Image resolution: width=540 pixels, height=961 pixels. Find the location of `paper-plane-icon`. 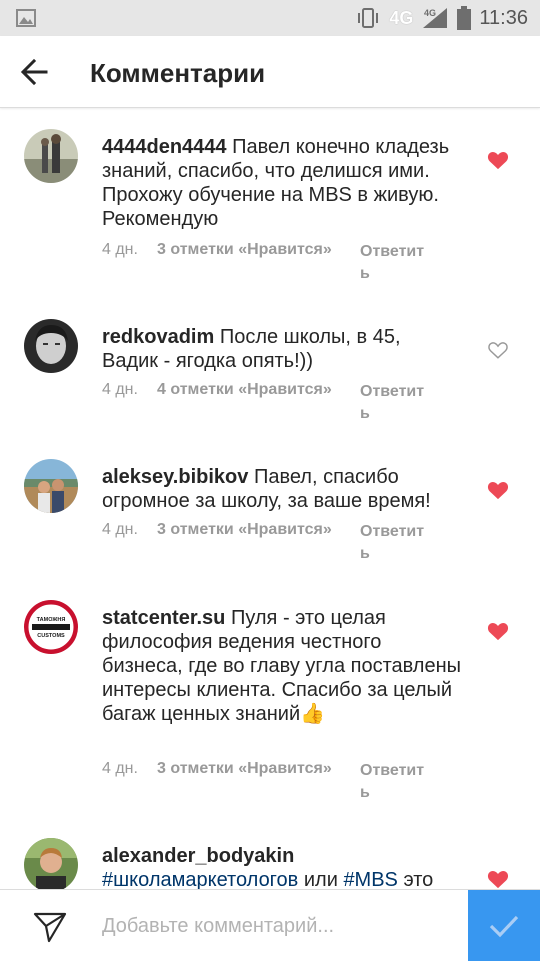

paper-plane-icon is located at coordinates (50, 926).